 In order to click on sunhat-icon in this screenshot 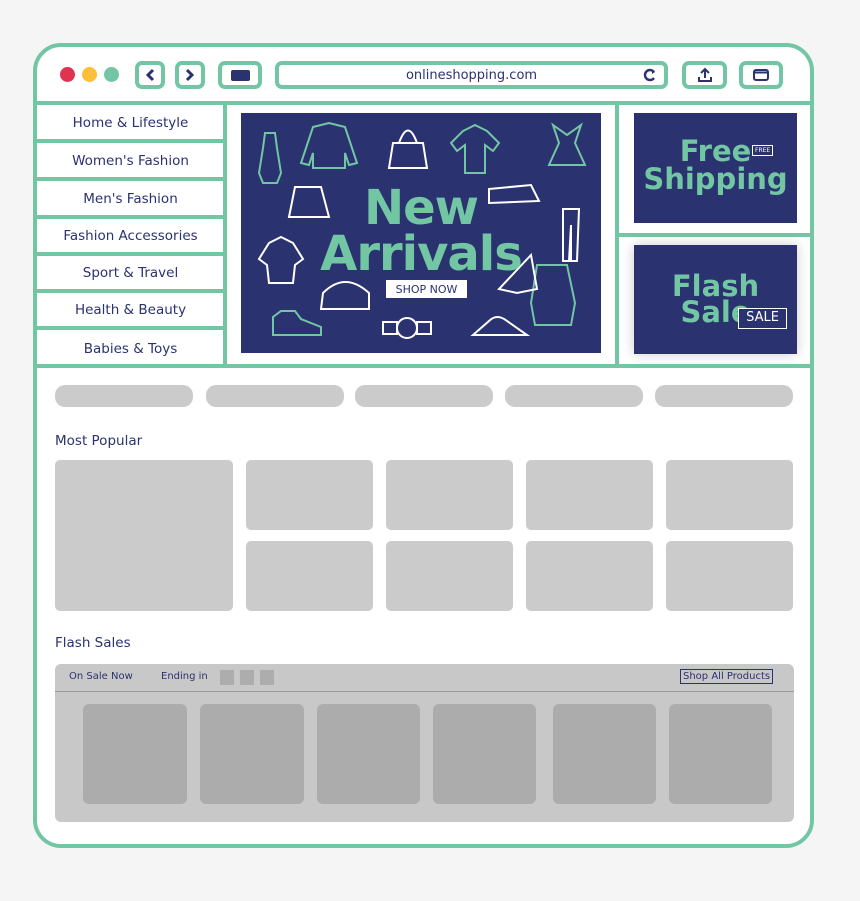, I will do `click(500, 326)`.